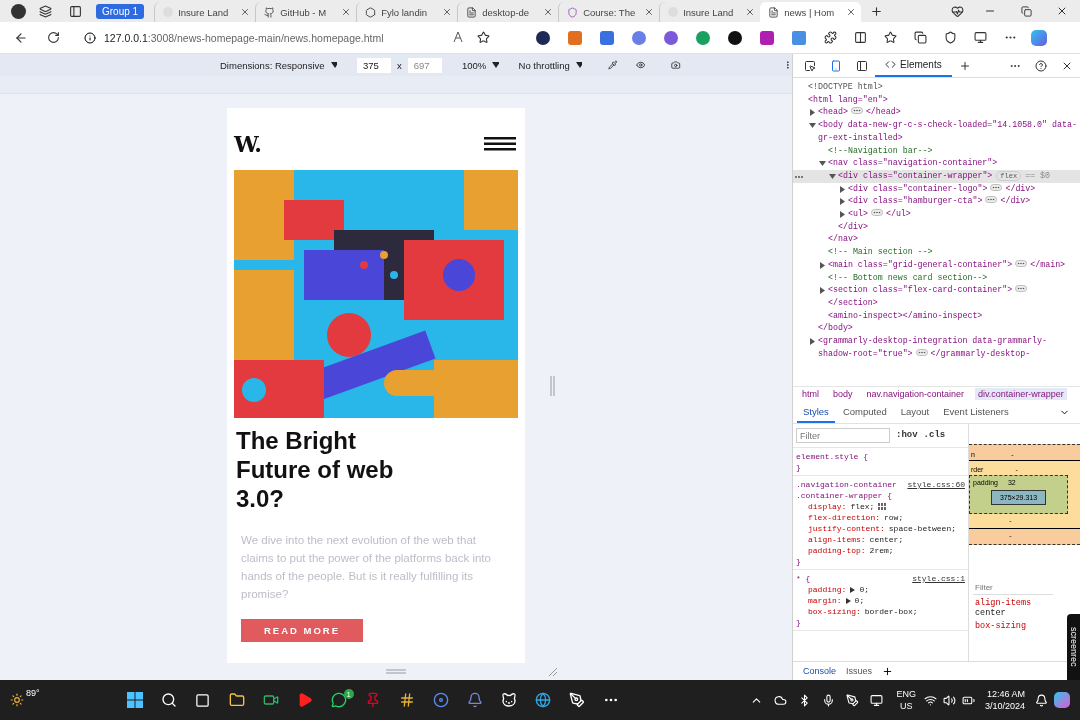 This screenshot has height=720, width=1080. What do you see at coordinates (302, 630) in the screenshot?
I see `read-more-button: READ MORE` at bounding box center [302, 630].